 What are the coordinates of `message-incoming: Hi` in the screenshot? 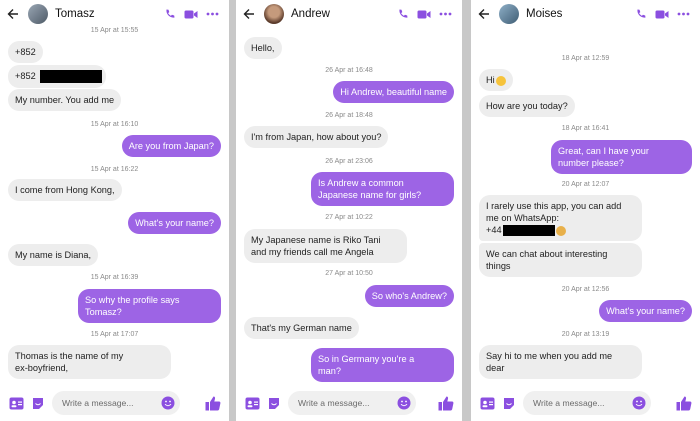 It's located at (496, 80).